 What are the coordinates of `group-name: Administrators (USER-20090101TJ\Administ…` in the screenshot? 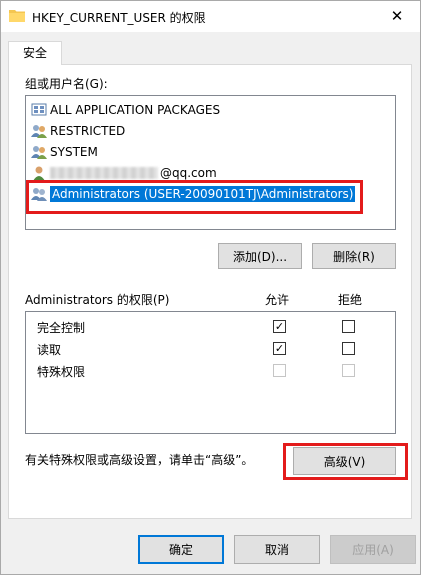 It's located at (203, 193).